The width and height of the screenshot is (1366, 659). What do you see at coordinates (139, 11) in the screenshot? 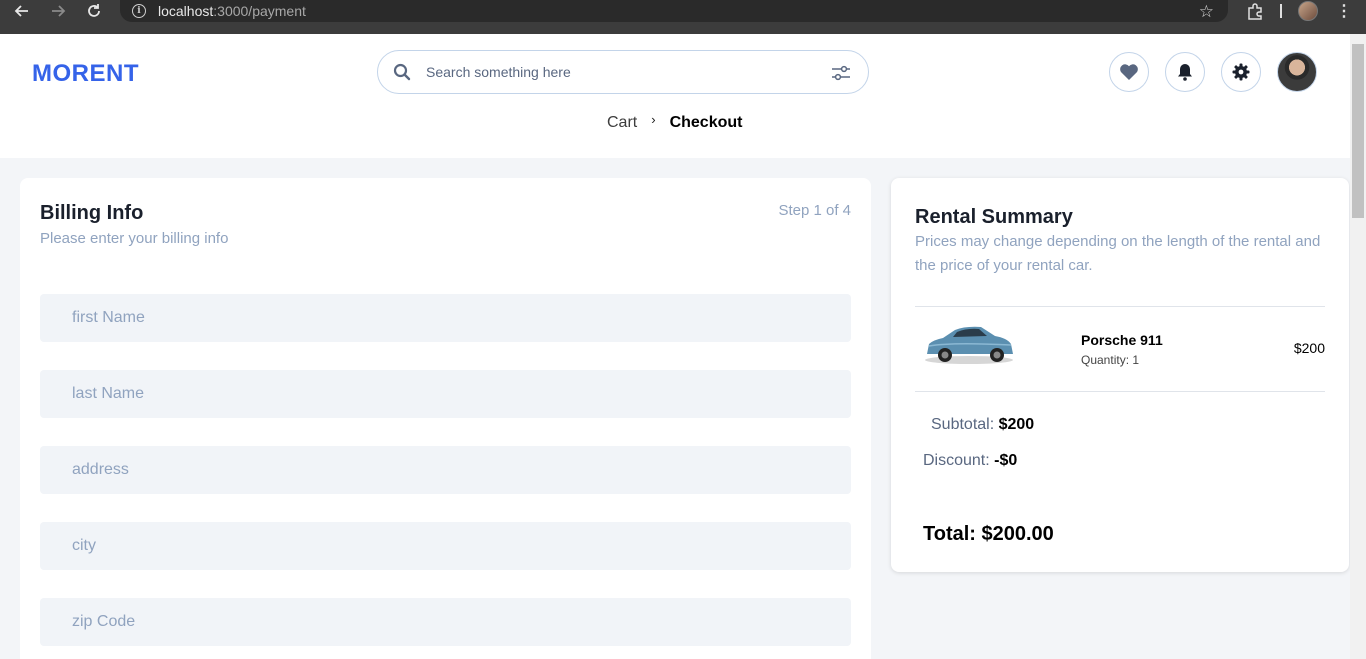
I see `site-info-icon: i` at bounding box center [139, 11].